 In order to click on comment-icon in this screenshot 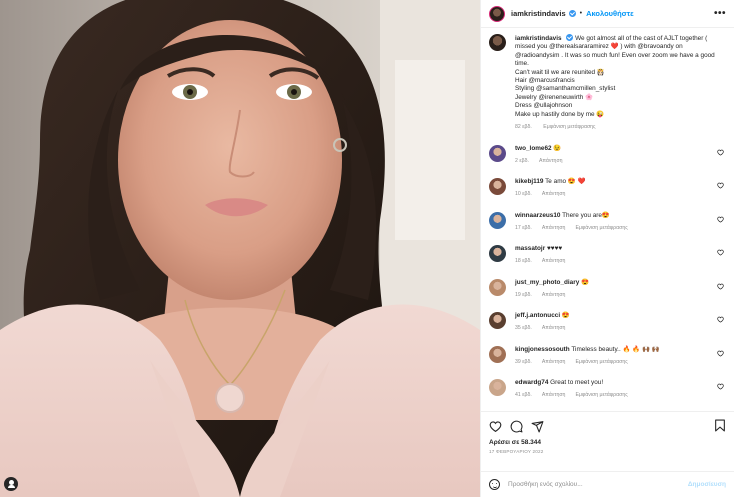, I will do `click(516, 426)`.